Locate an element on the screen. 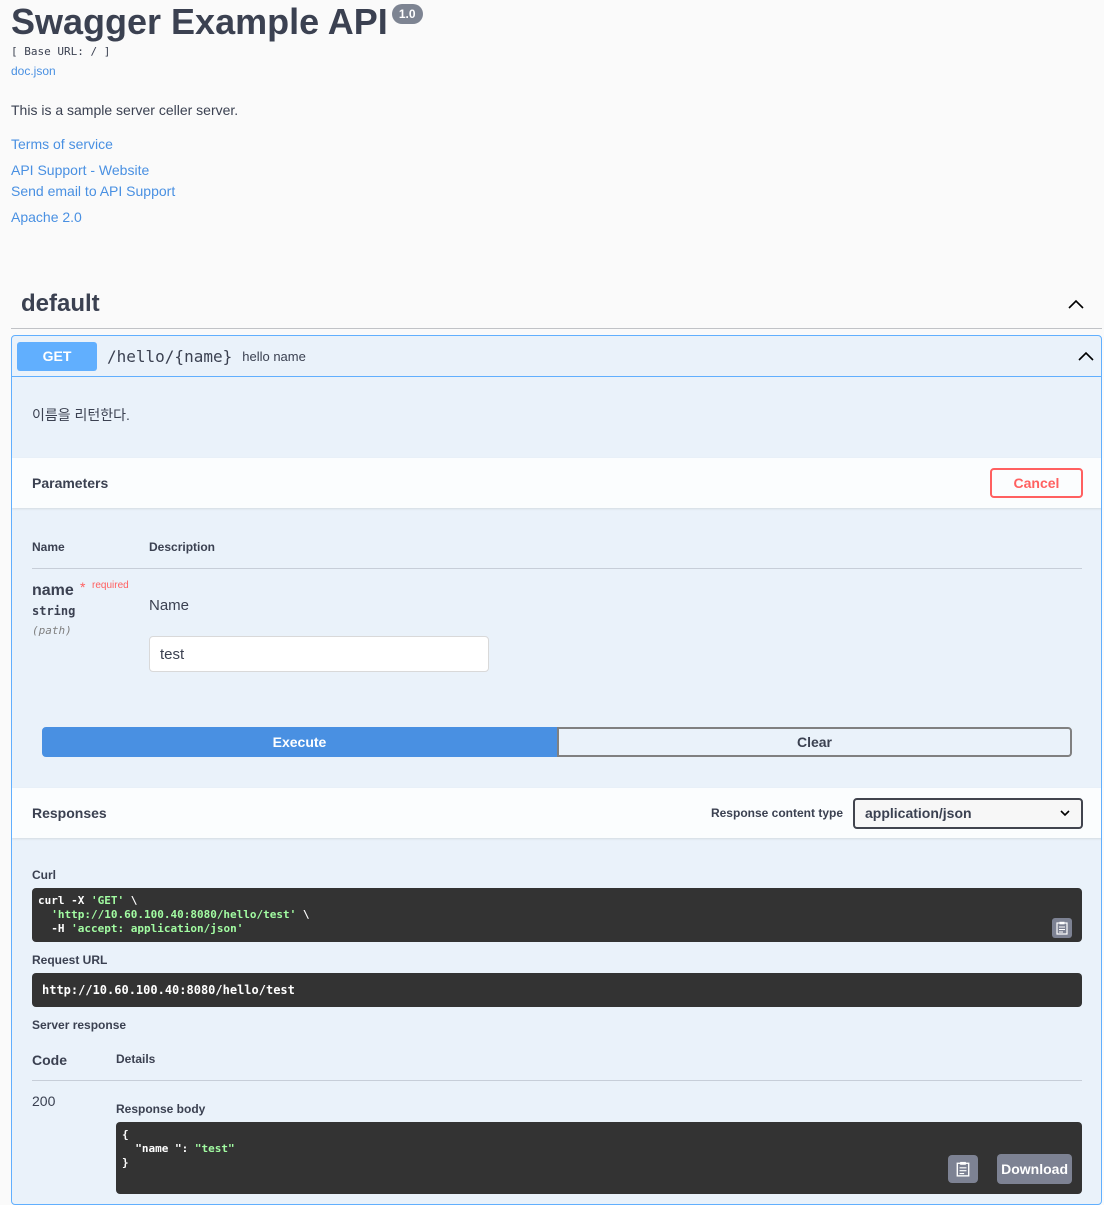 Image resolution: width=1104 pixels, height=1205 pixels. parameters-table-header: Name Description is located at coordinates (557, 550).